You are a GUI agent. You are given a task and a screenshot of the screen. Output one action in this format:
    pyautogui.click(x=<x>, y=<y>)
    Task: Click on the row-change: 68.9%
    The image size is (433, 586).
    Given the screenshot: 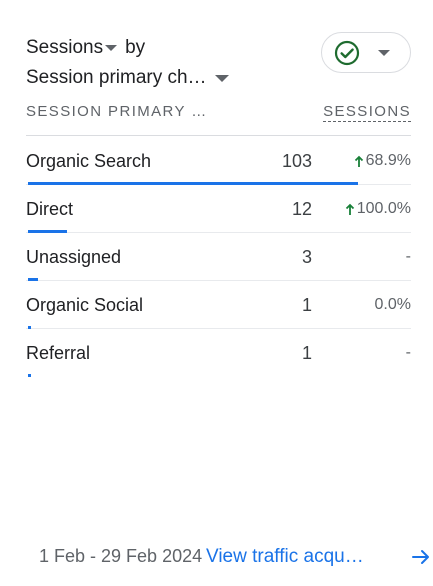 What is the action you would take?
    pyautogui.click(x=382, y=161)
    